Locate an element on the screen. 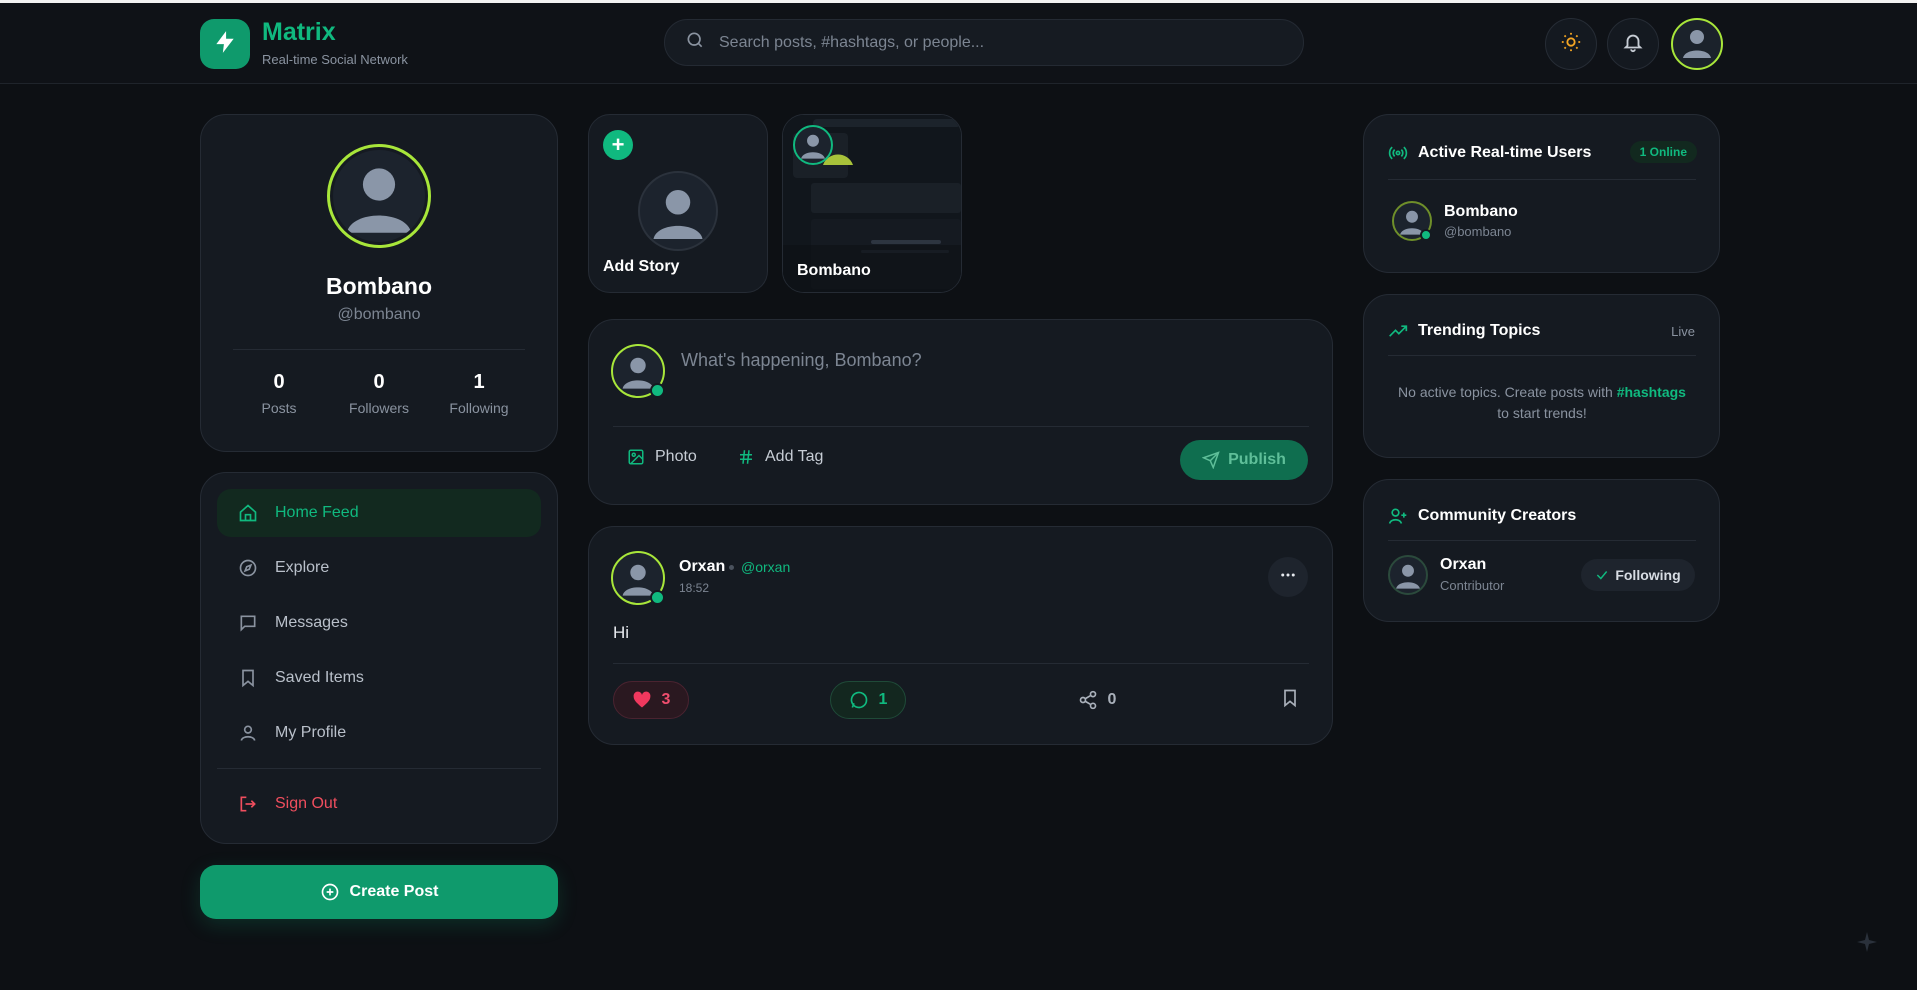  empty-text: No active topics. Create posts with is located at coordinates (1507, 392).